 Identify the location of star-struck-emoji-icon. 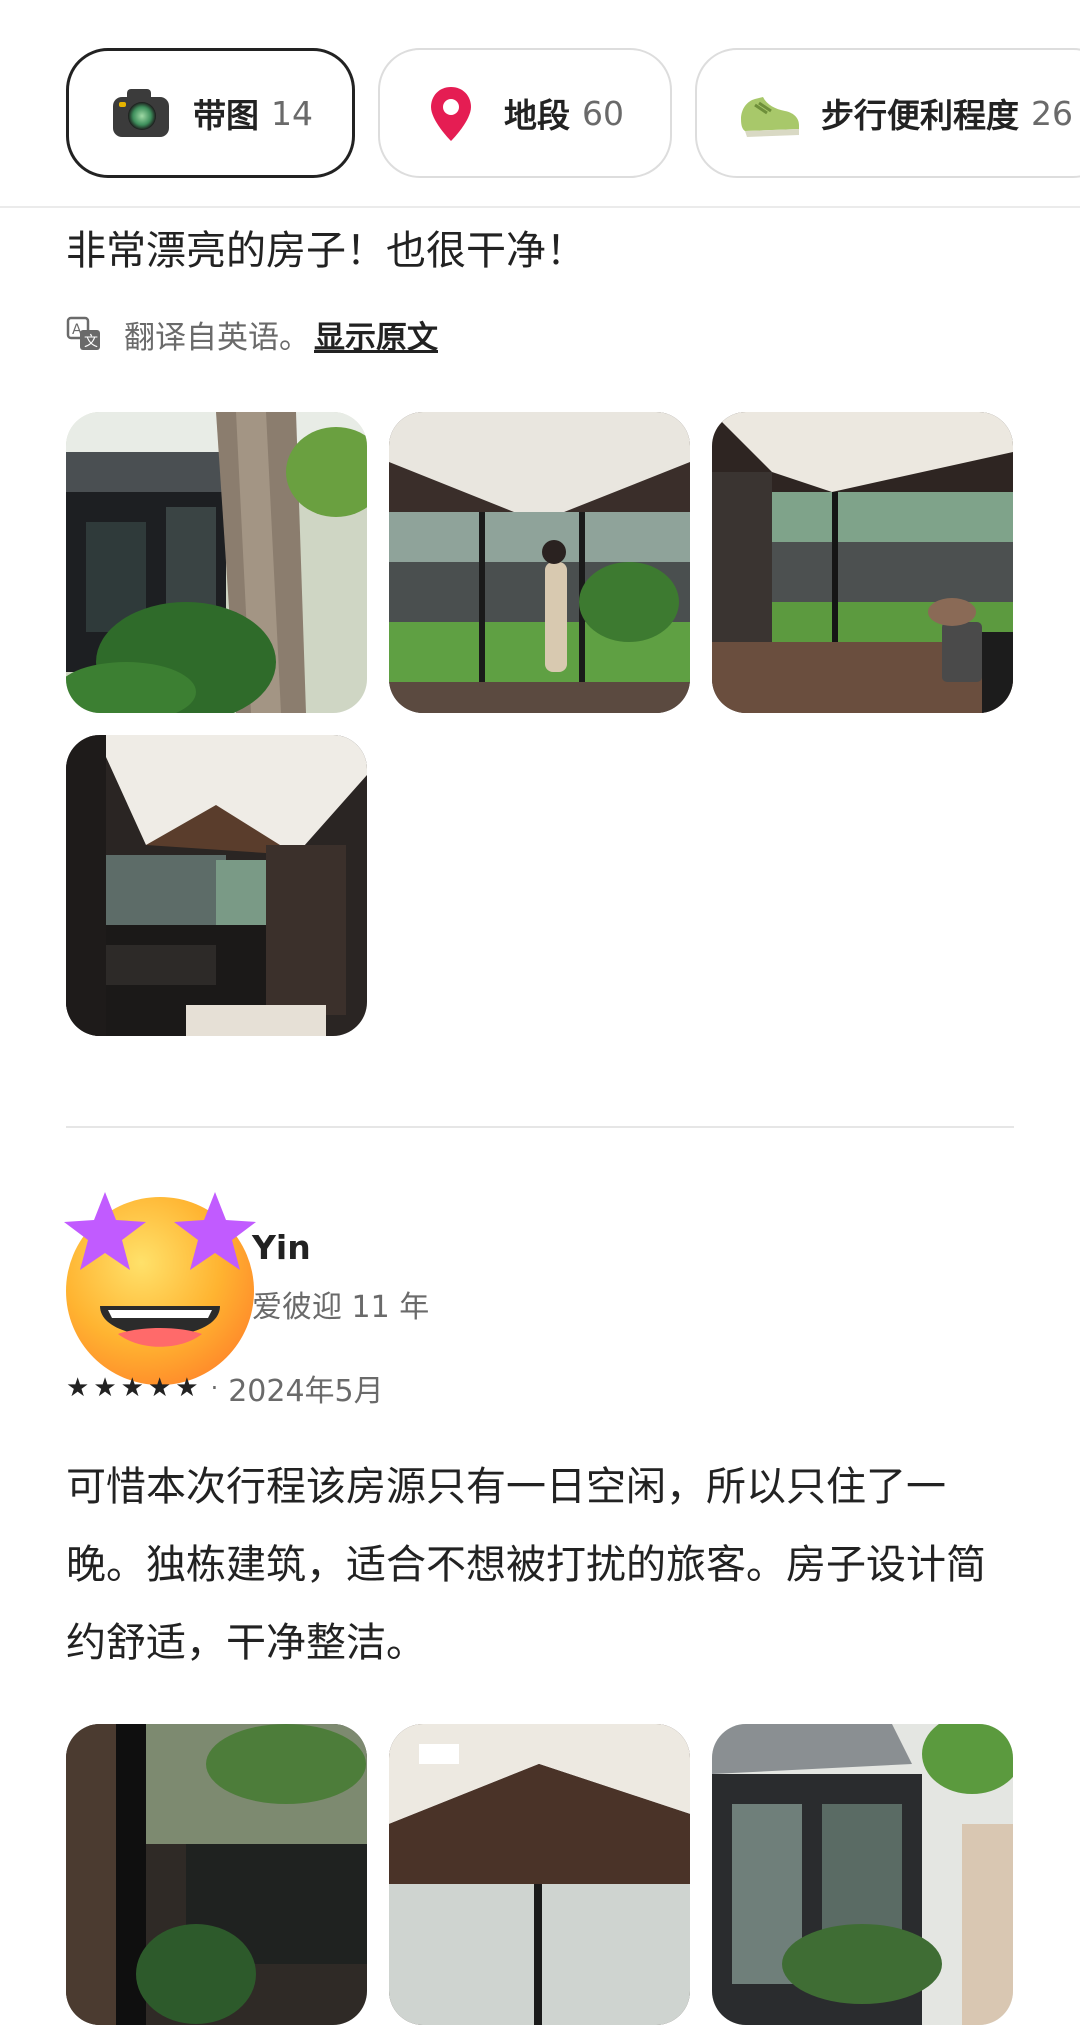
(160, 1288).